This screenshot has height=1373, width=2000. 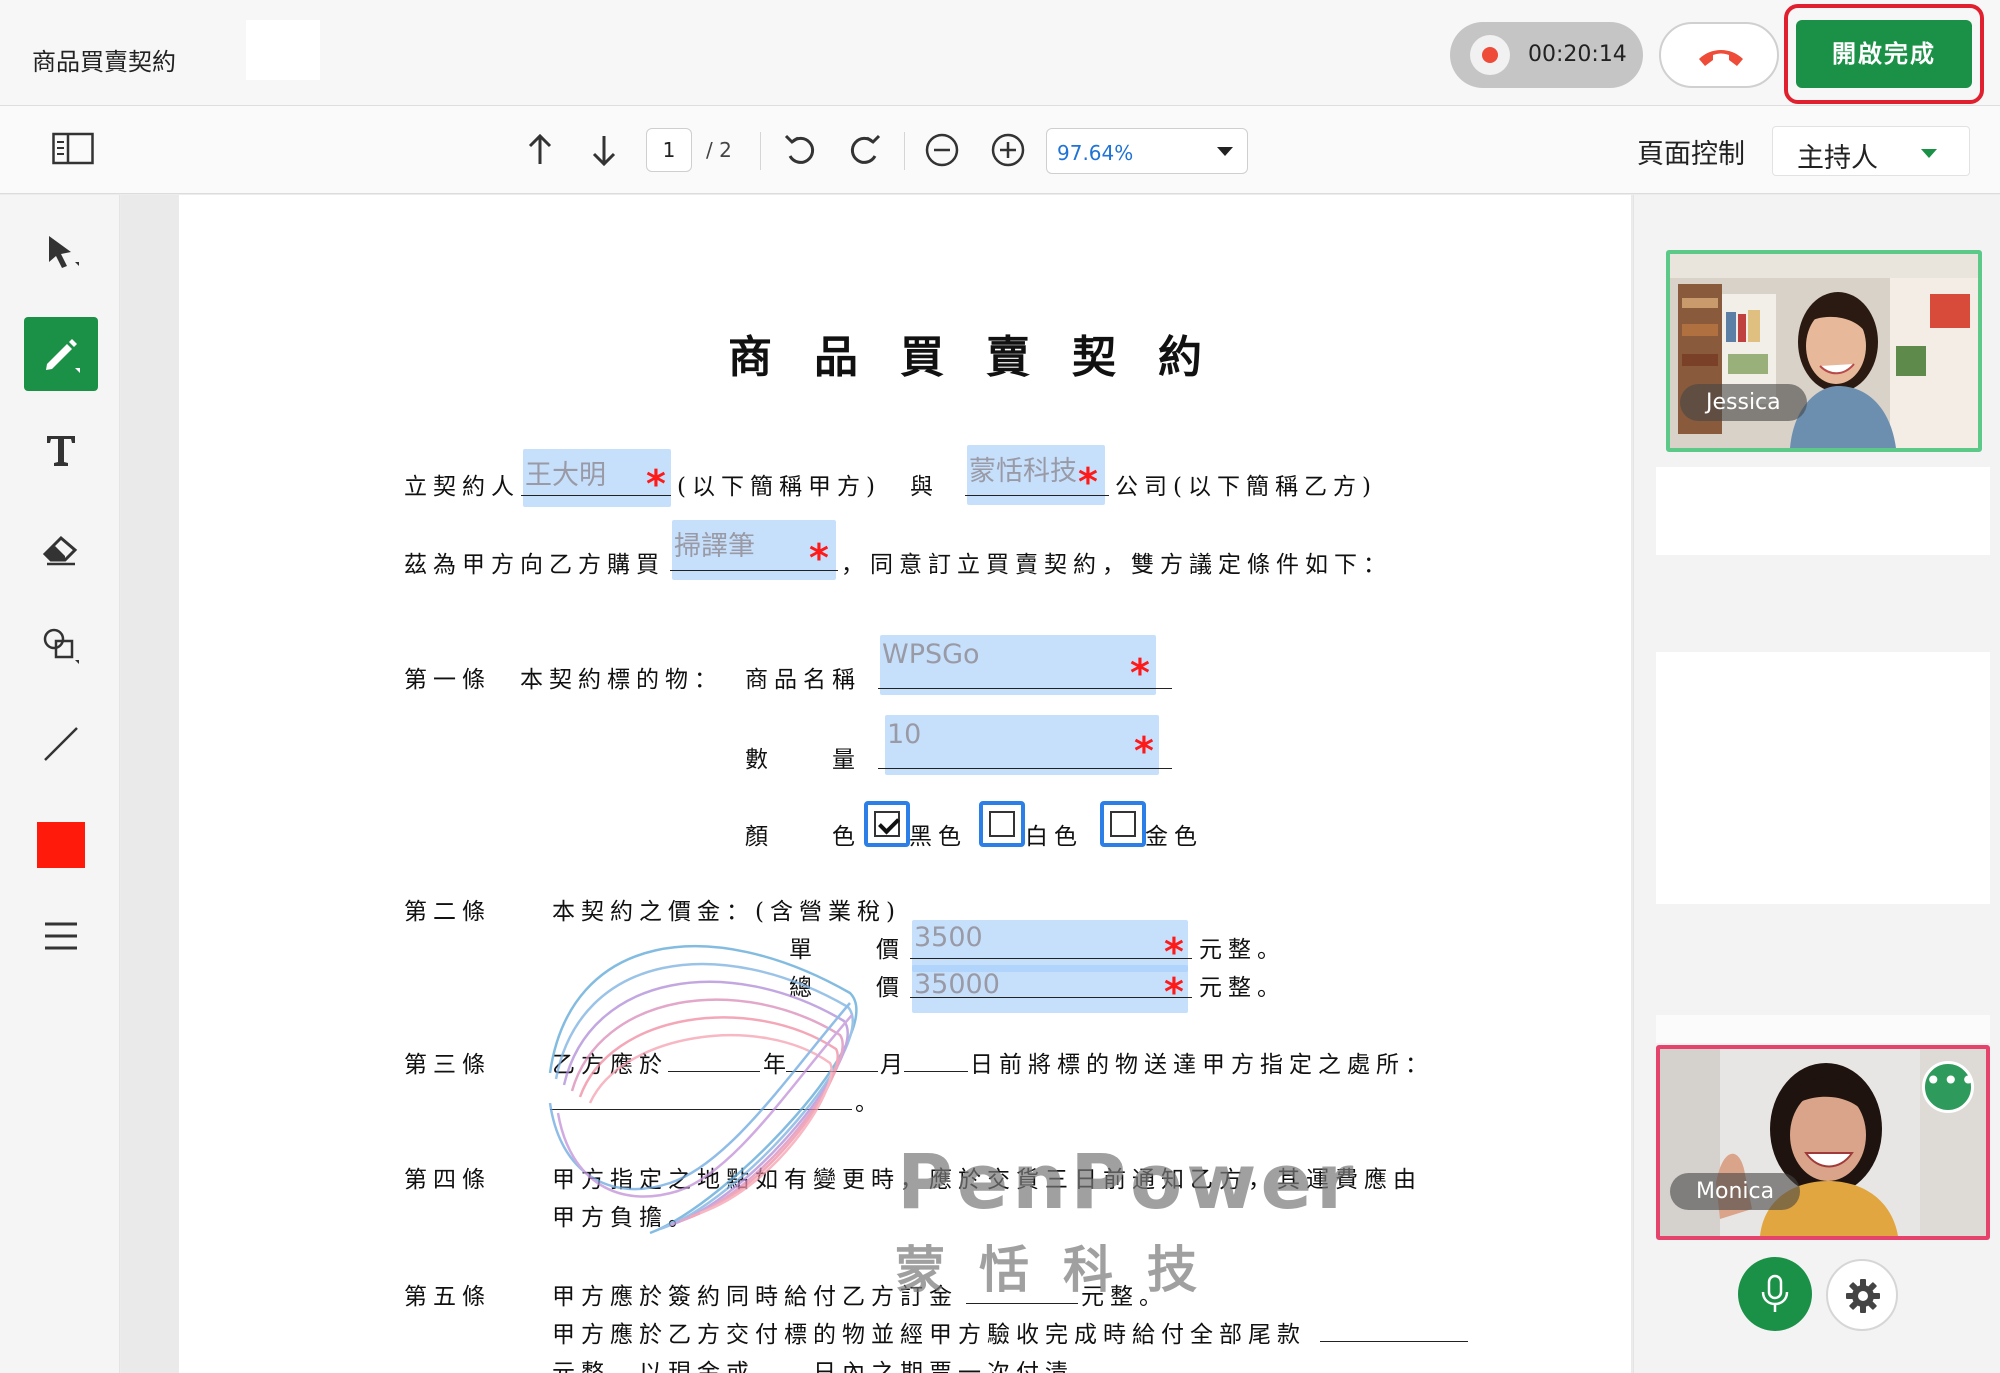 I want to click on timer-text: 00:20:14, so click(x=1577, y=54).